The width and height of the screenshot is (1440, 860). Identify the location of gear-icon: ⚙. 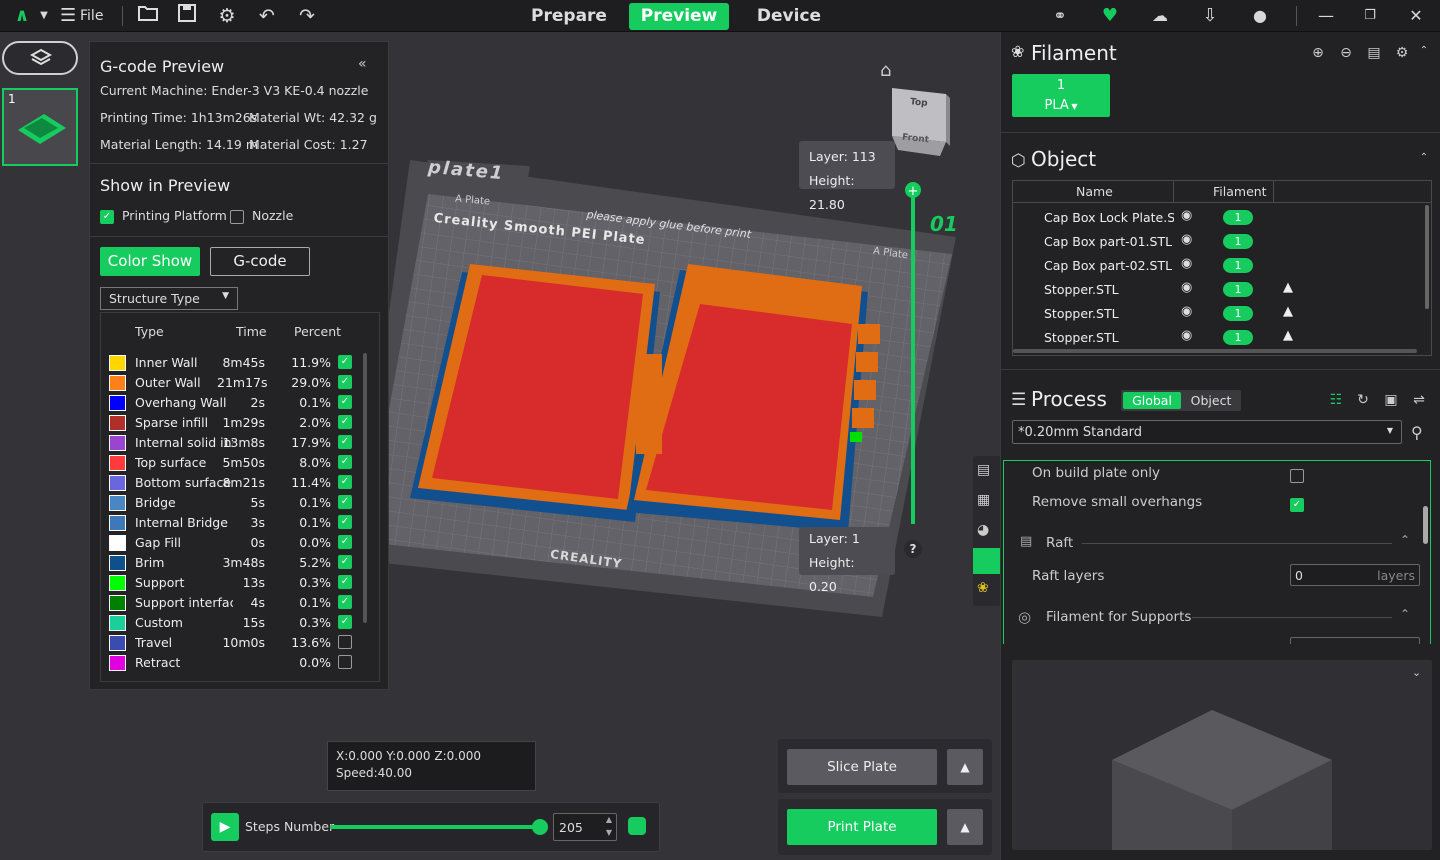
(227, 16).